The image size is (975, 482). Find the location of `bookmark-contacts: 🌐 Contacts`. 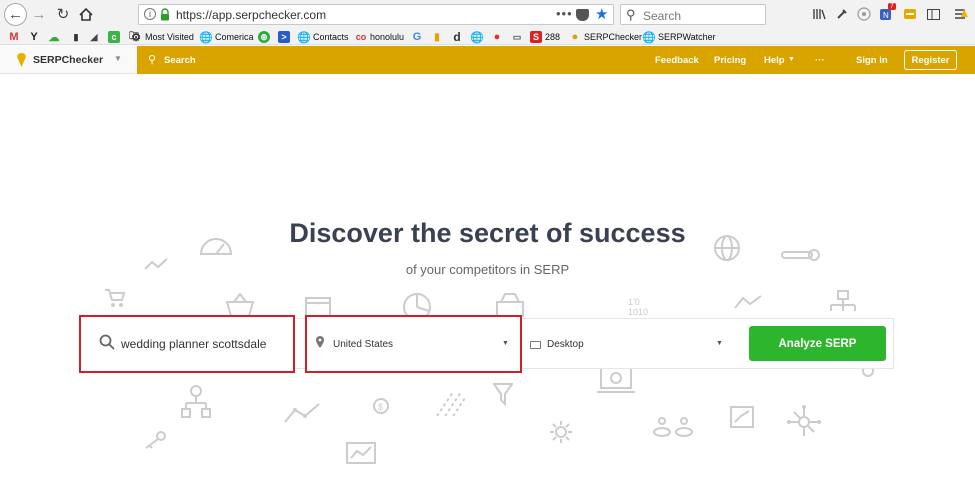

bookmark-contacts: 🌐 Contacts is located at coordinates (323, 37).